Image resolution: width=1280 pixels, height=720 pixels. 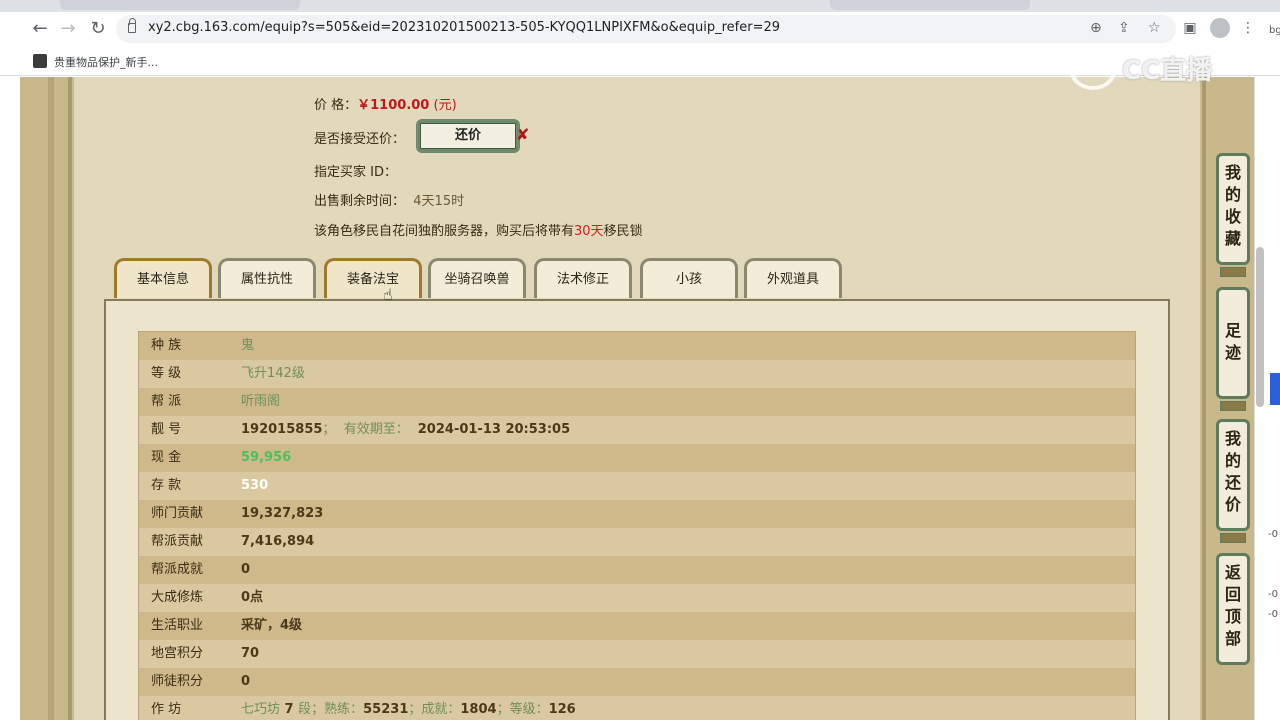 What do you see at coordinates (583, 278) in the screenshot?
I see `tab-spell-mods: 法术修正` at bounding box center [583, 278].